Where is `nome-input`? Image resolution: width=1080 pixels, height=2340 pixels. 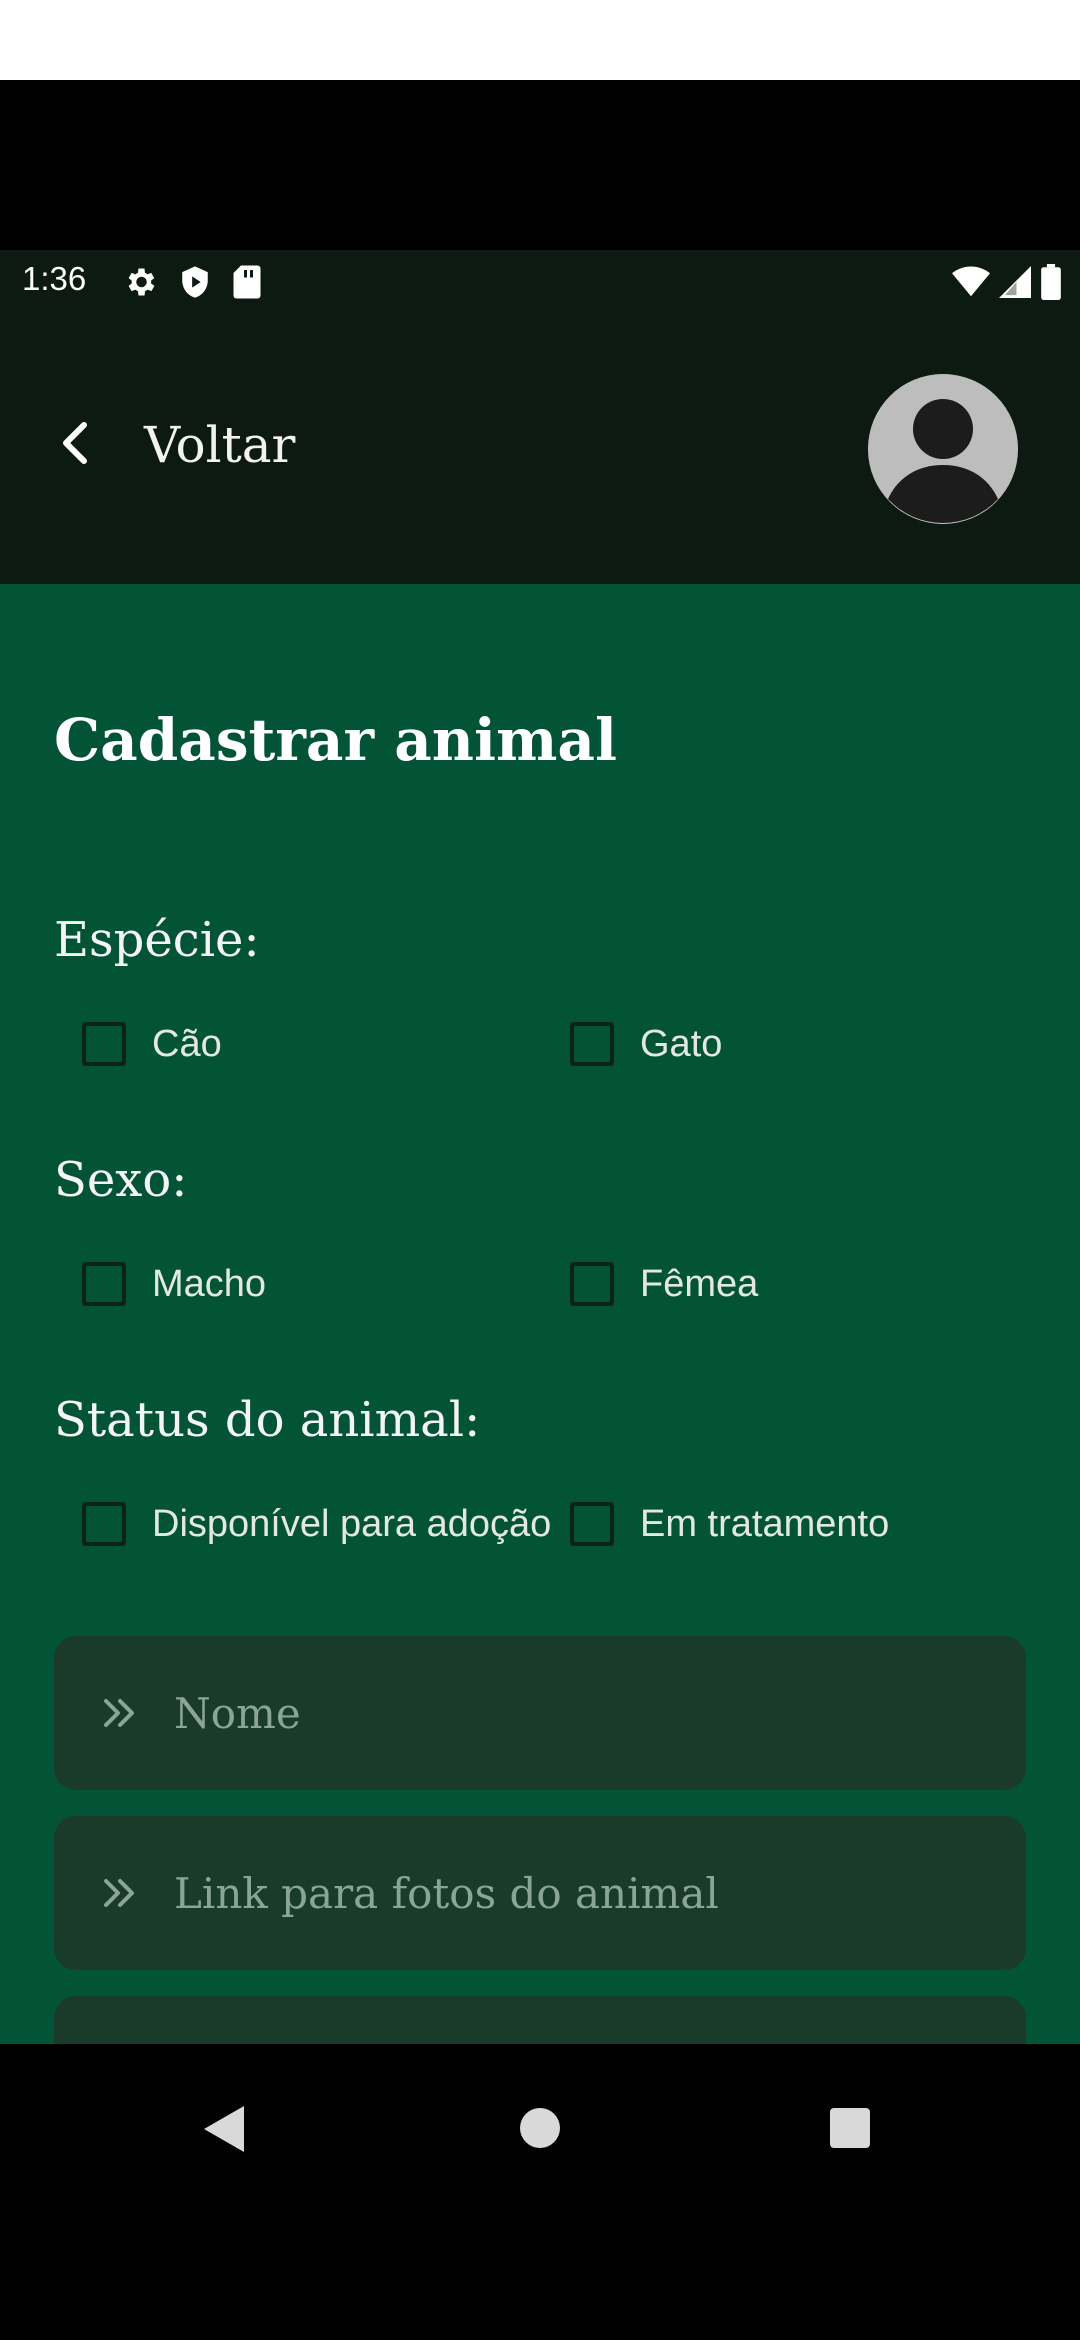 nome-input is located at coordinates (584, 1713).